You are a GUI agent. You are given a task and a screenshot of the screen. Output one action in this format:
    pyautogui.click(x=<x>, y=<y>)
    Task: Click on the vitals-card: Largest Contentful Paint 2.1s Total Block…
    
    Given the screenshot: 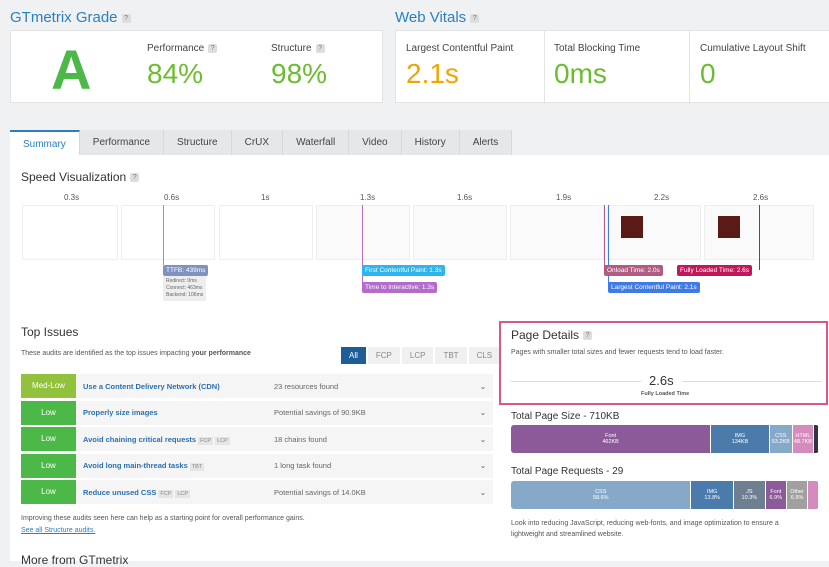 What is the action you would take?
    pyautogui.click(x=612, y=67)
    